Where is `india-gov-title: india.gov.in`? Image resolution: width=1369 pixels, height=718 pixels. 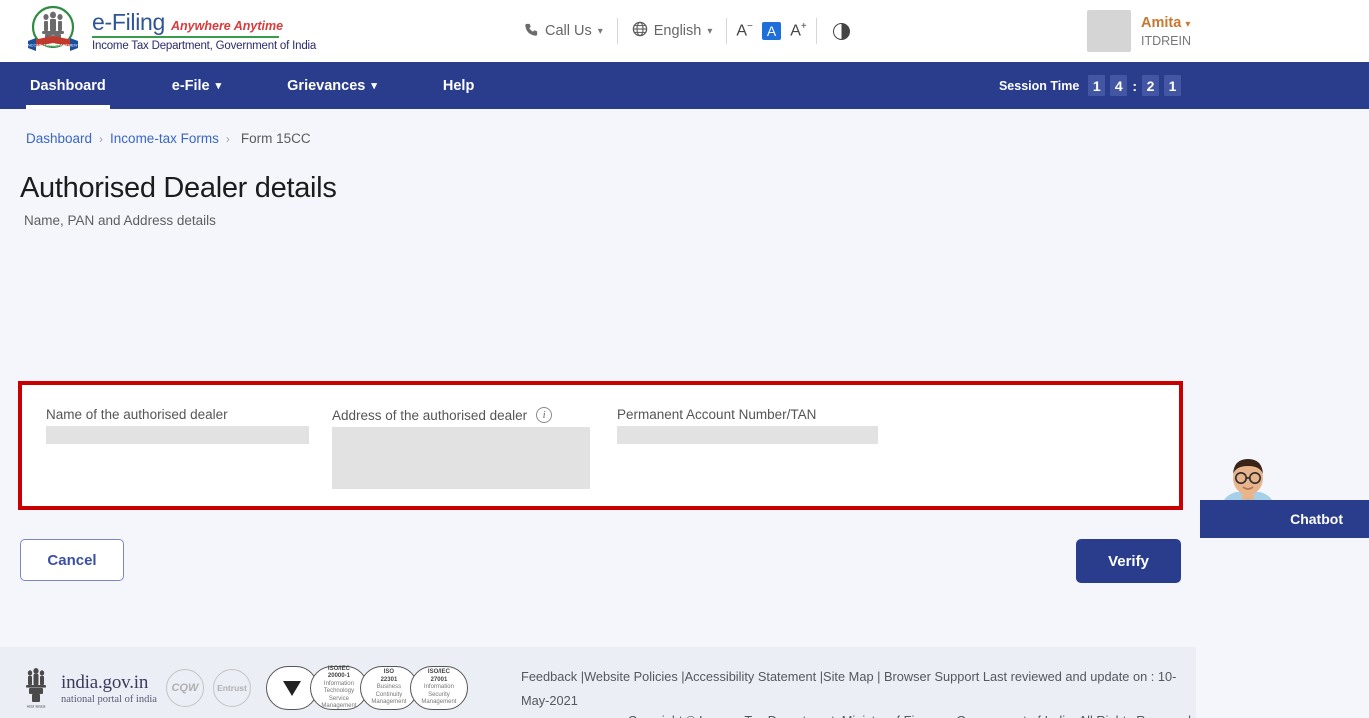 india-gov-title: india.gov.in is located at coordinates (105, 682).